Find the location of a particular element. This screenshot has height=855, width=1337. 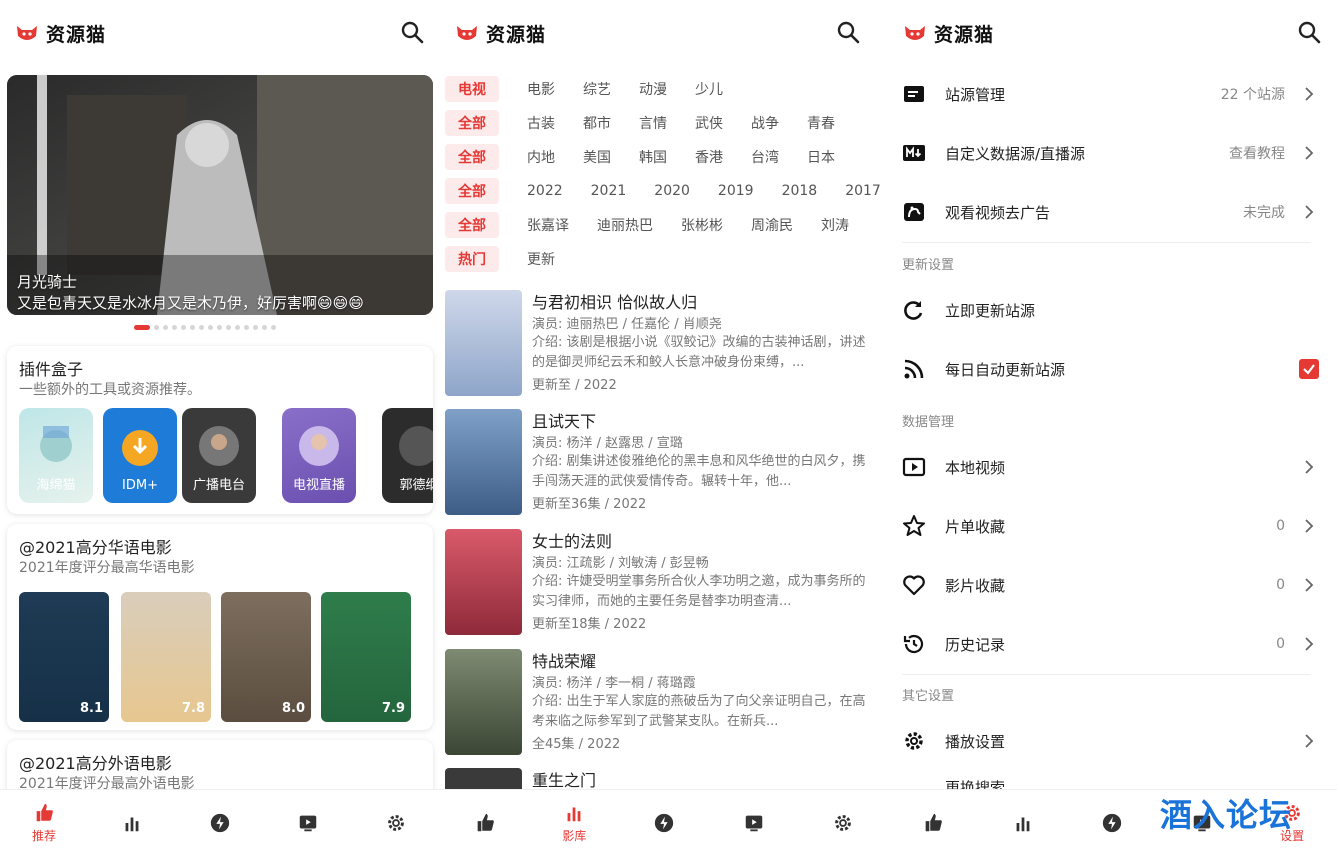

filter-option: 武侠 is located at coordinates (709, 123).